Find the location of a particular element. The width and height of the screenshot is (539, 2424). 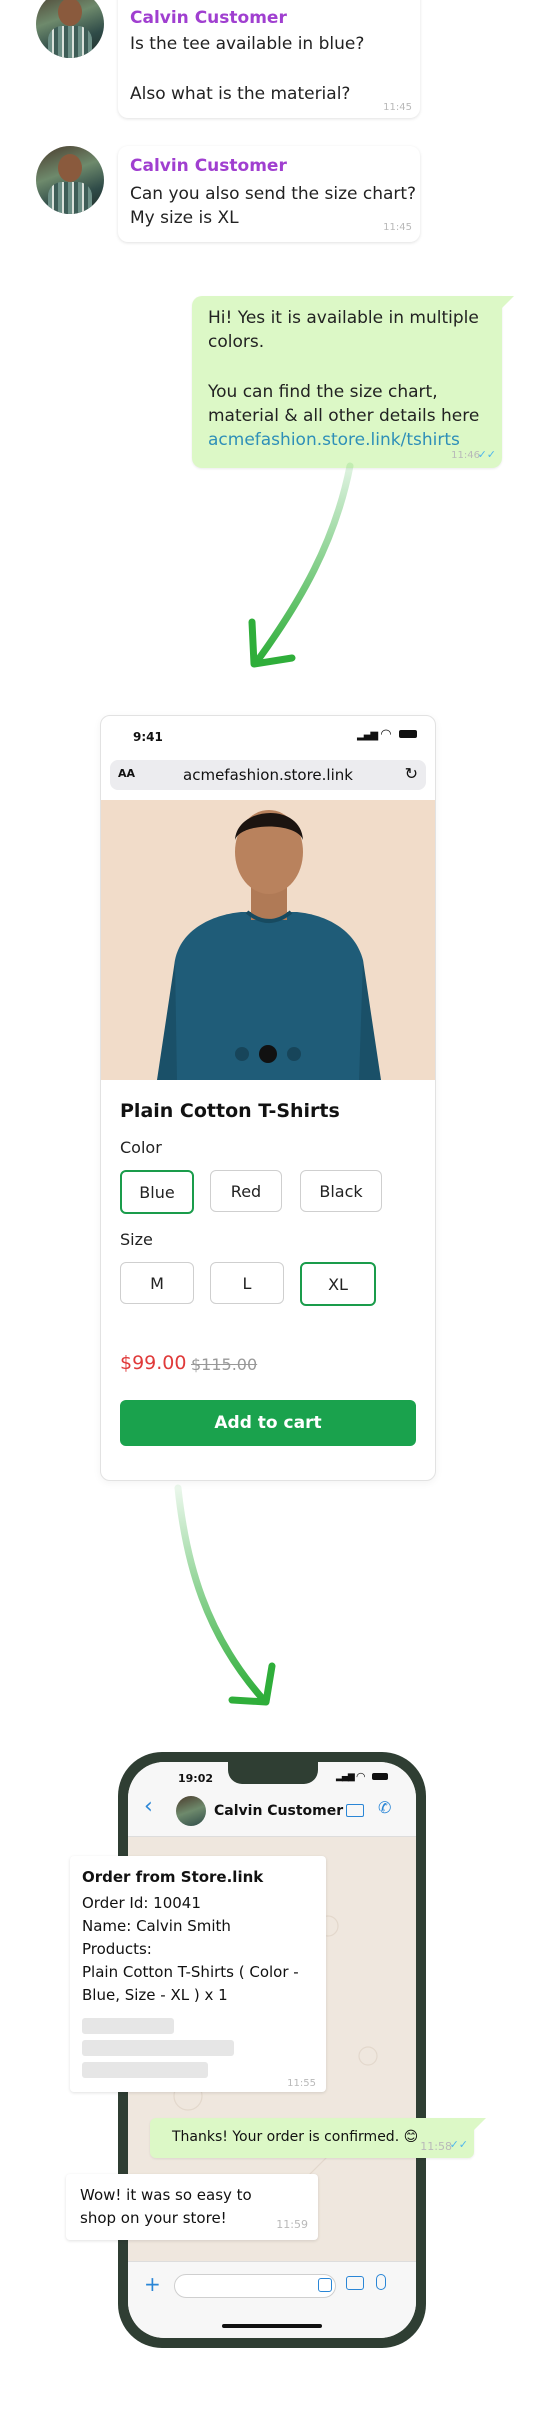

message-time: 11:46 is located at coordinates (465, 455).